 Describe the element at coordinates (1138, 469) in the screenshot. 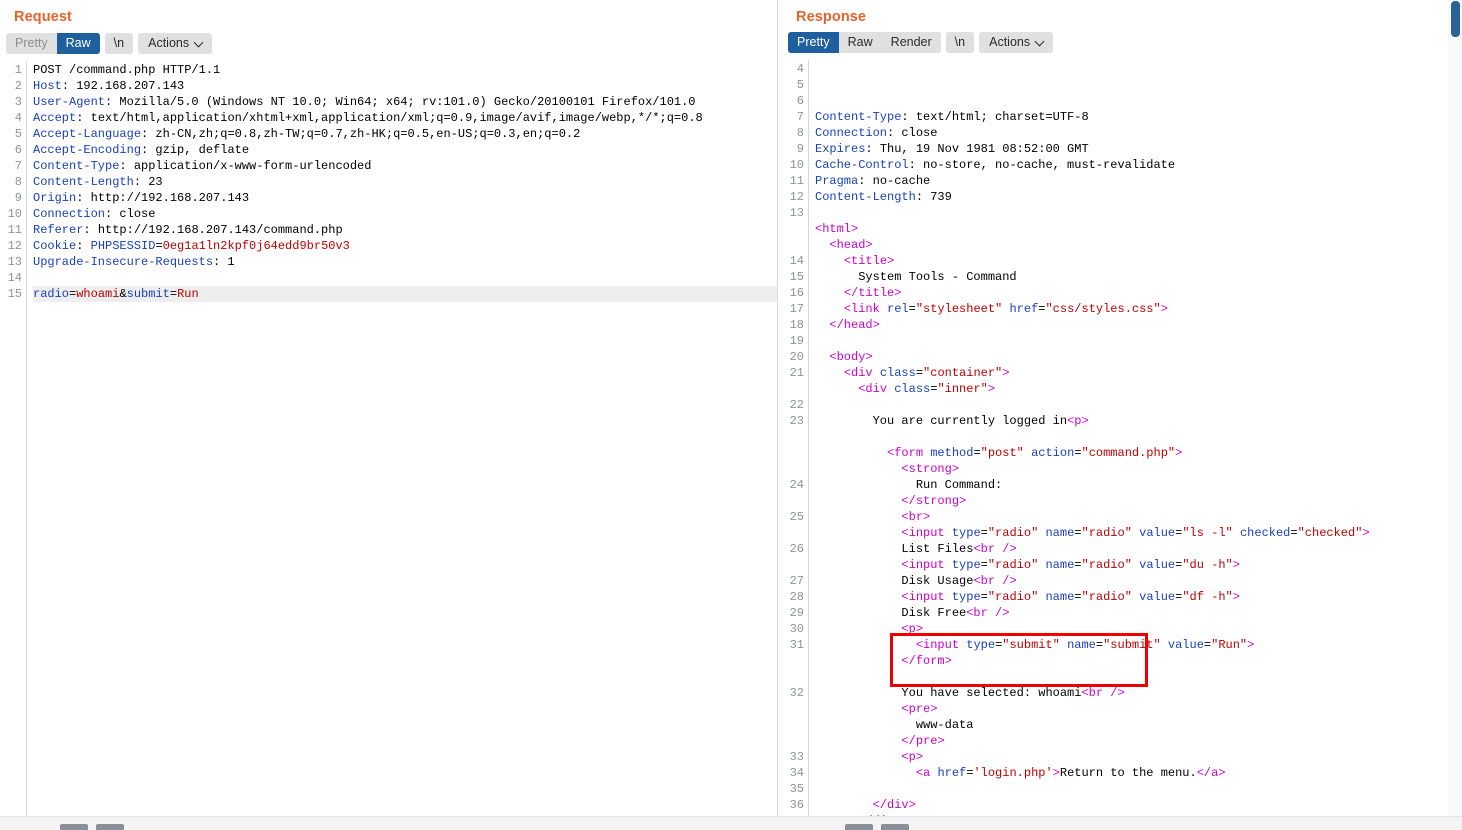

I see `response-code-line: <strong>` at that location.